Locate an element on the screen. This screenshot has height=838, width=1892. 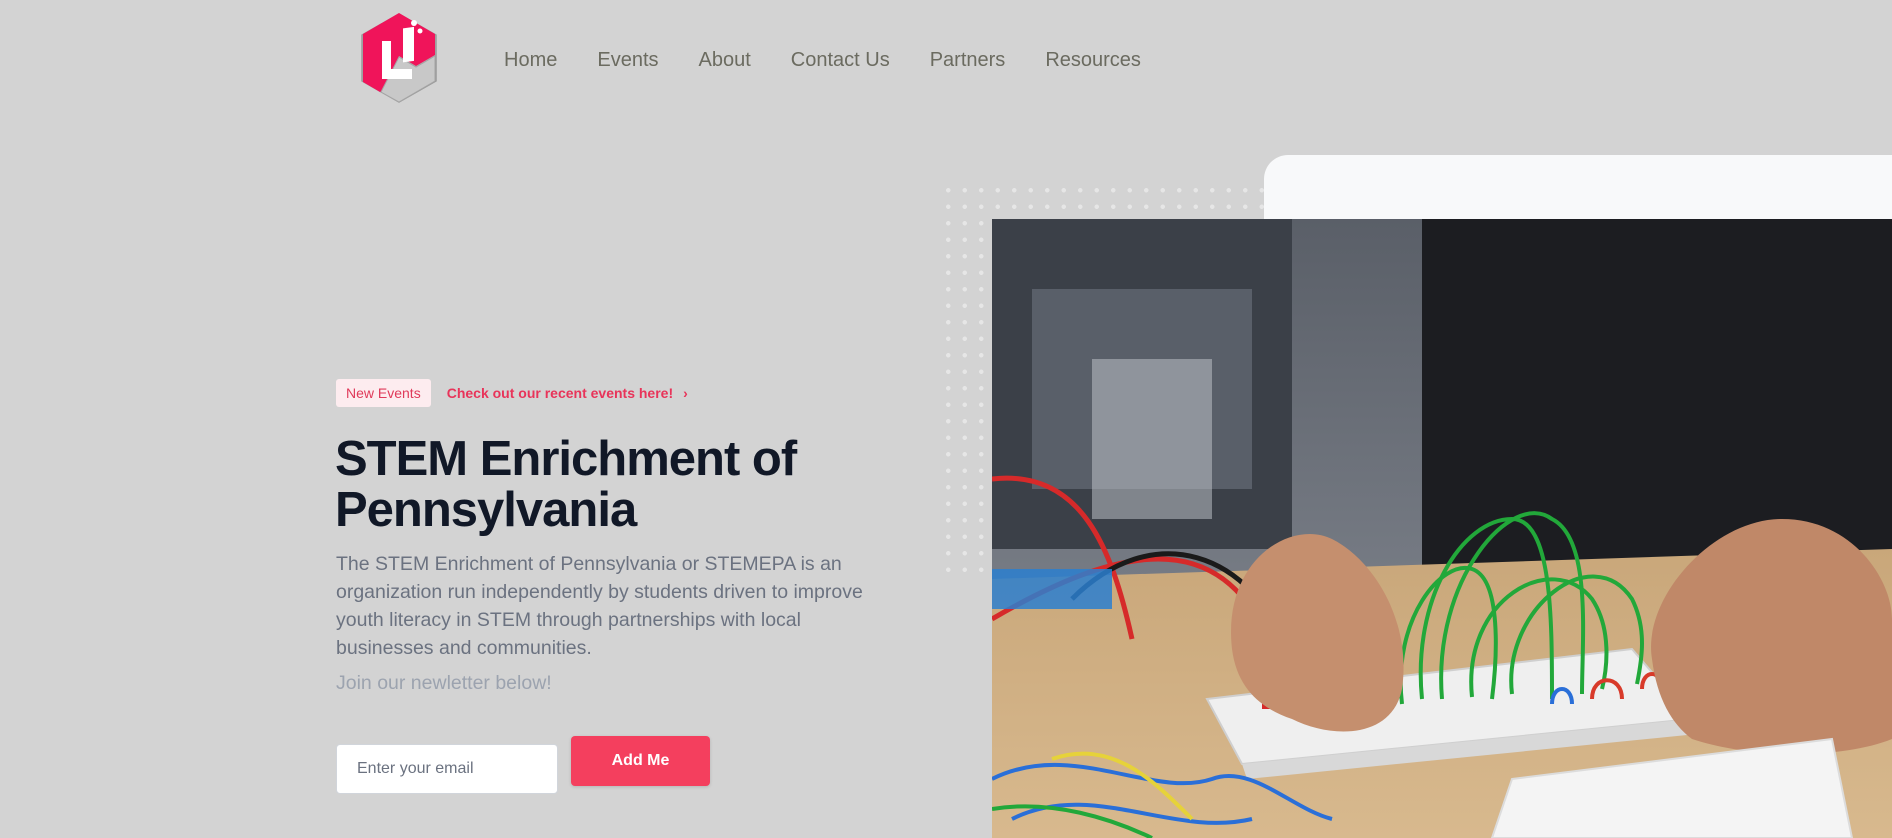
nav-home: Home is located at coordinates (530, 60).